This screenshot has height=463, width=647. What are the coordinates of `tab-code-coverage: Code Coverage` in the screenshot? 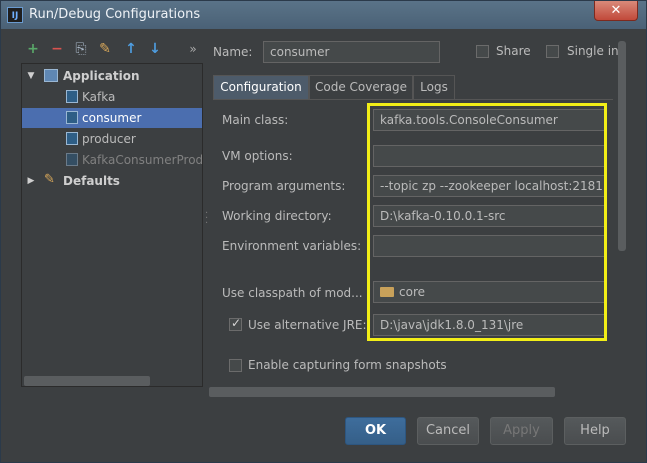 It's located at (361, 87).